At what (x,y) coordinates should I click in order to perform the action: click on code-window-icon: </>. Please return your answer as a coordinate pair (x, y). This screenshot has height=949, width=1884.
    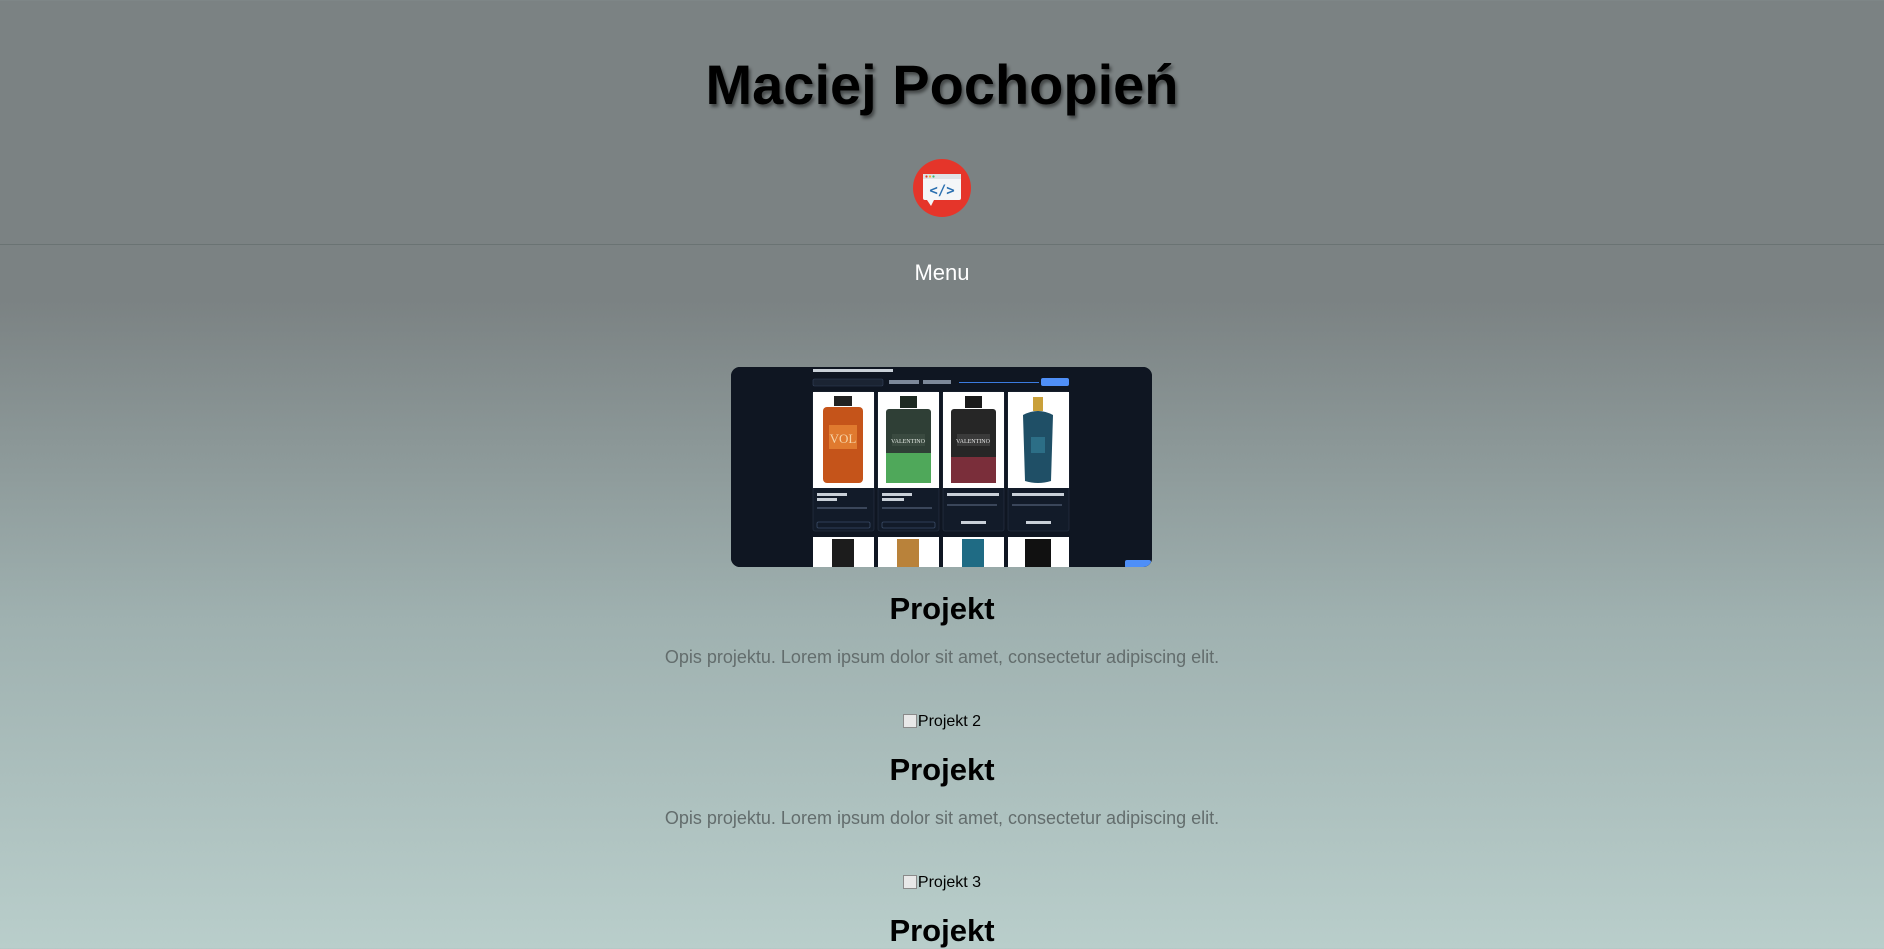
    Looking at the image, I should click on (942, 188).